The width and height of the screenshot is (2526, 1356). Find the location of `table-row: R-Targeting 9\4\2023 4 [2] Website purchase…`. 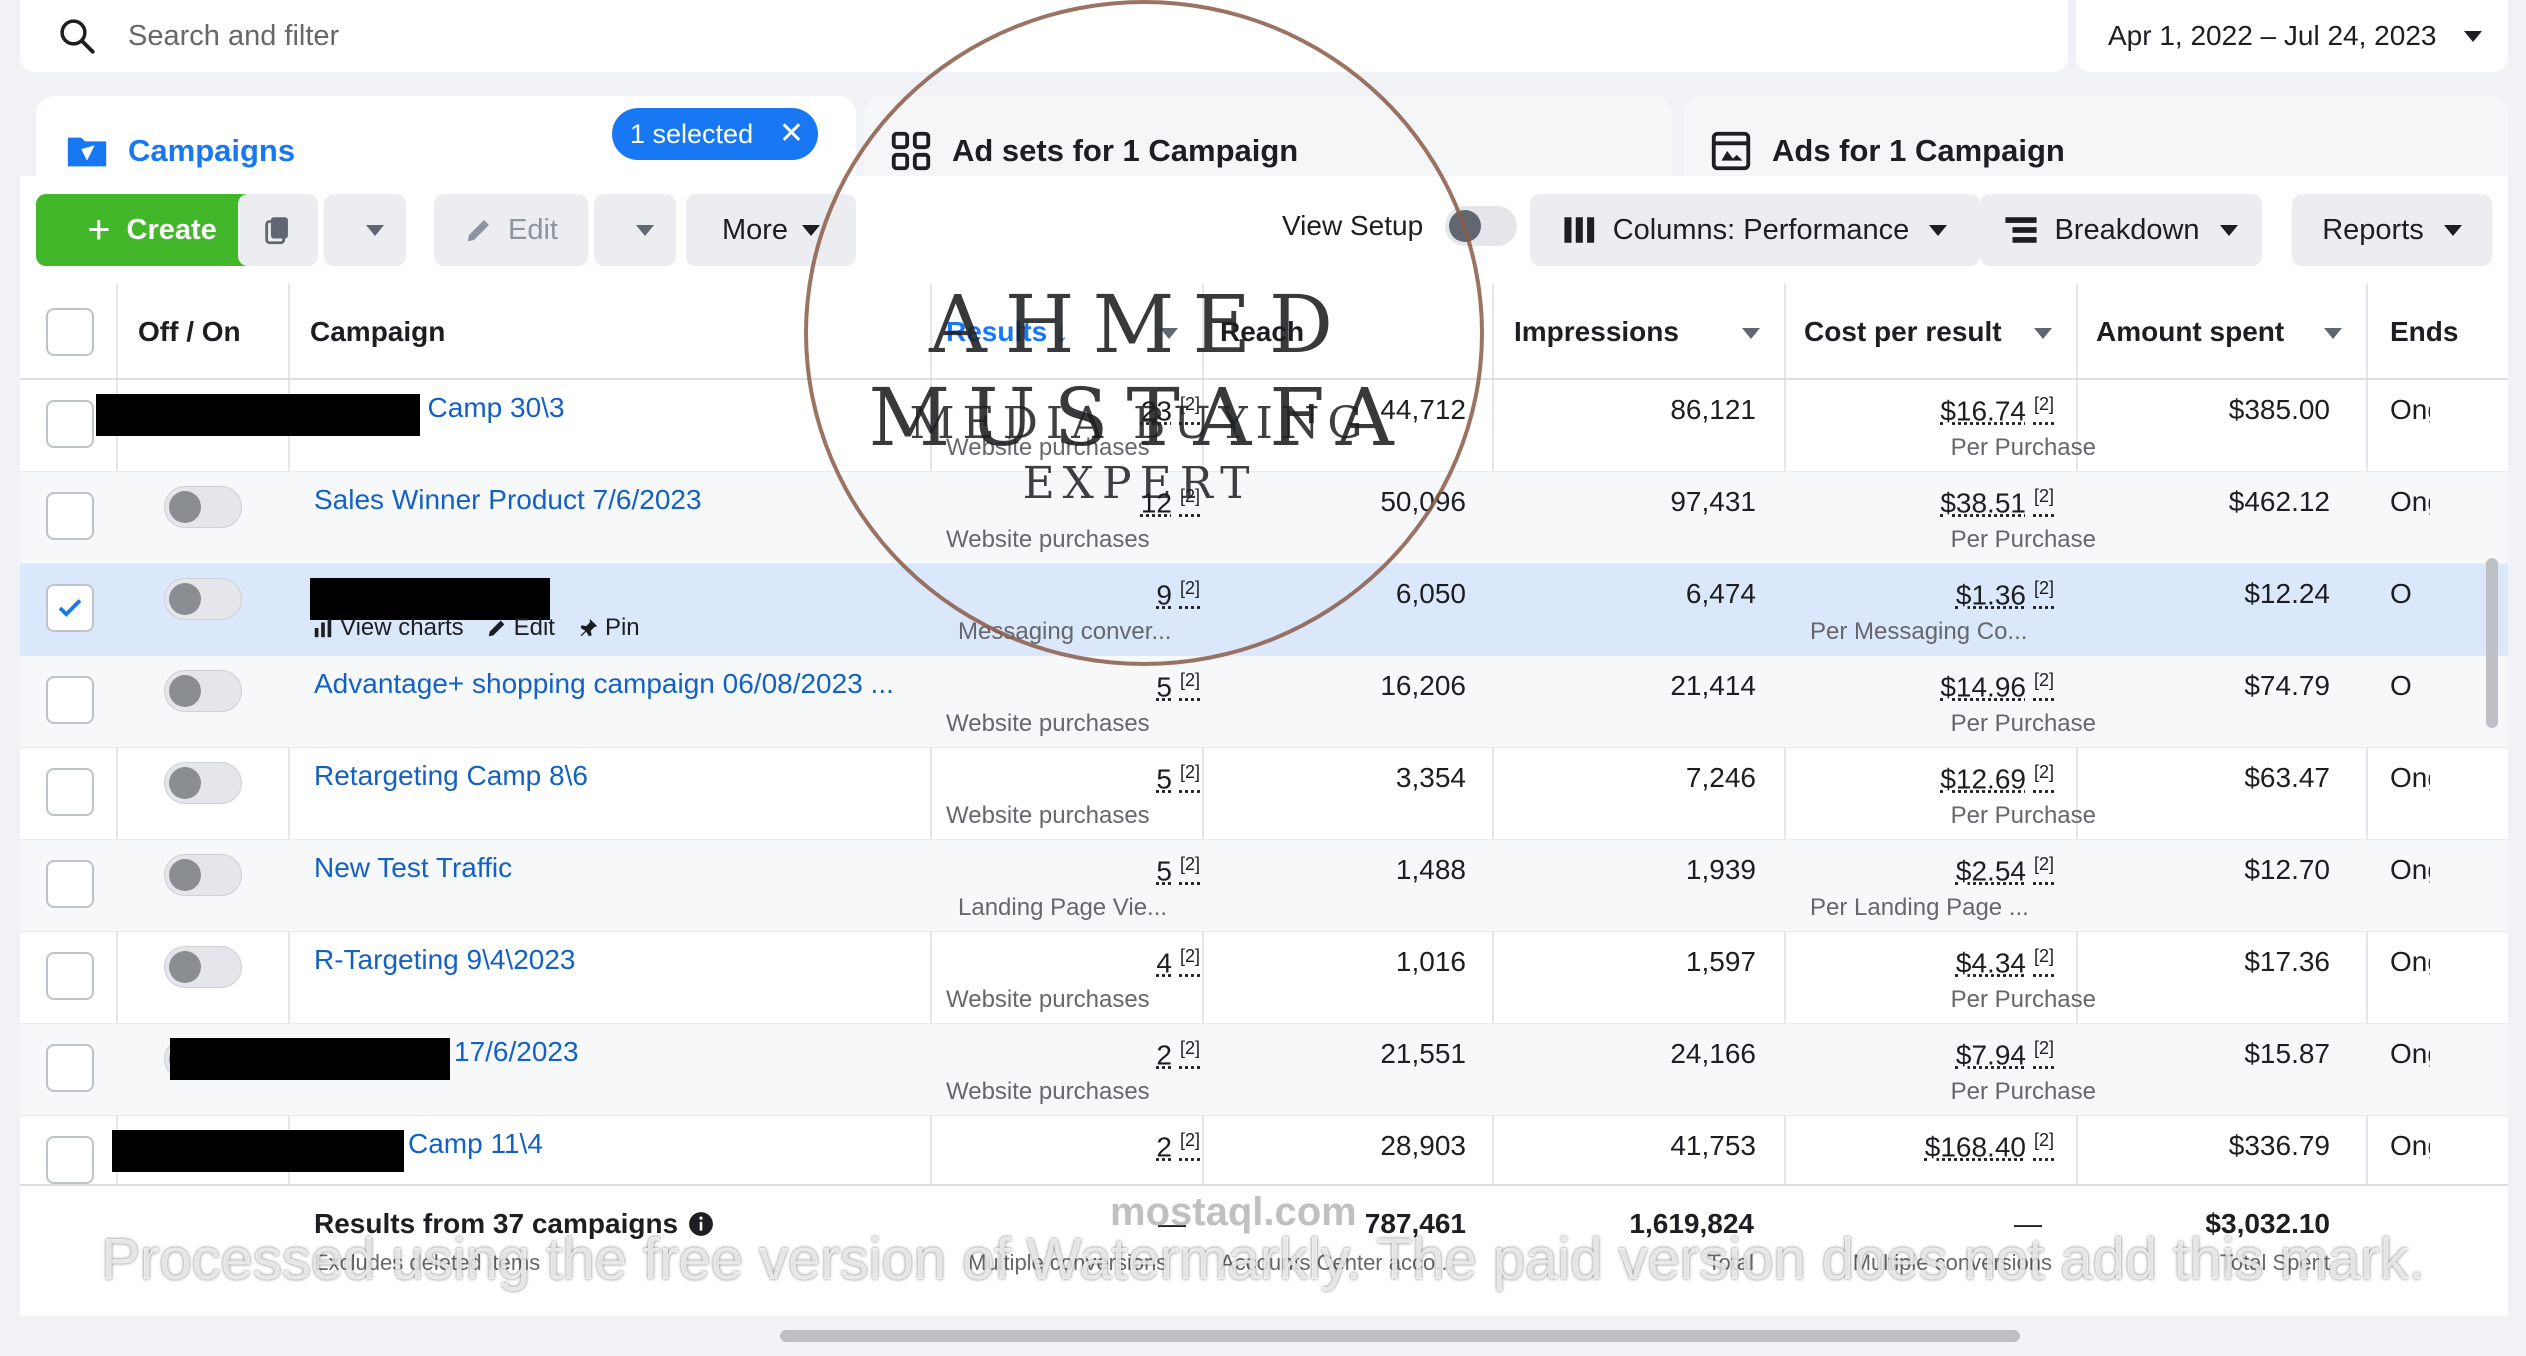

table-row: R-Targeting 9\4\2023 4 [2] Website purchase… is located at coordinates (1264, 978).